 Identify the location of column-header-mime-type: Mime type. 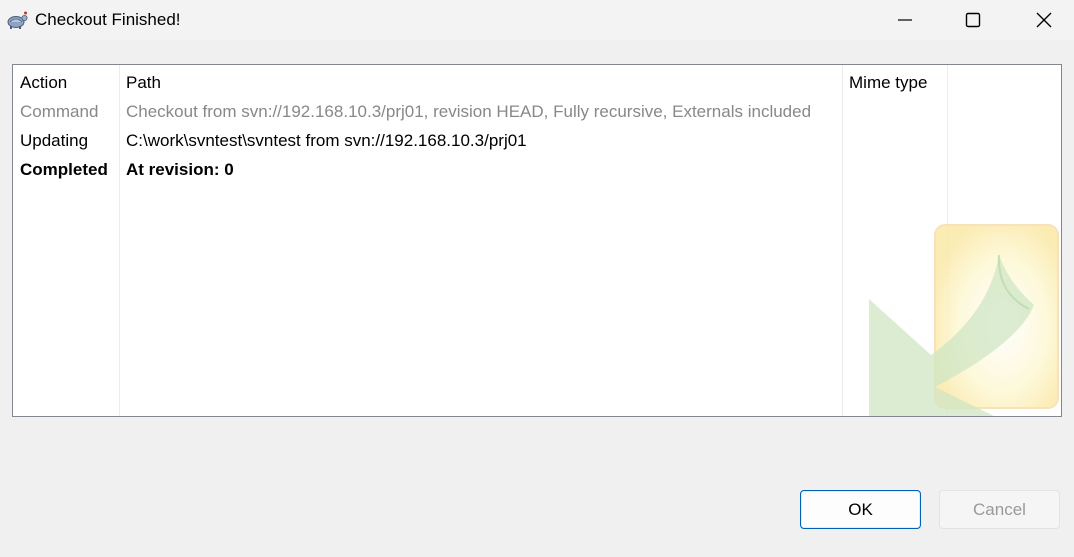
(888, 83).